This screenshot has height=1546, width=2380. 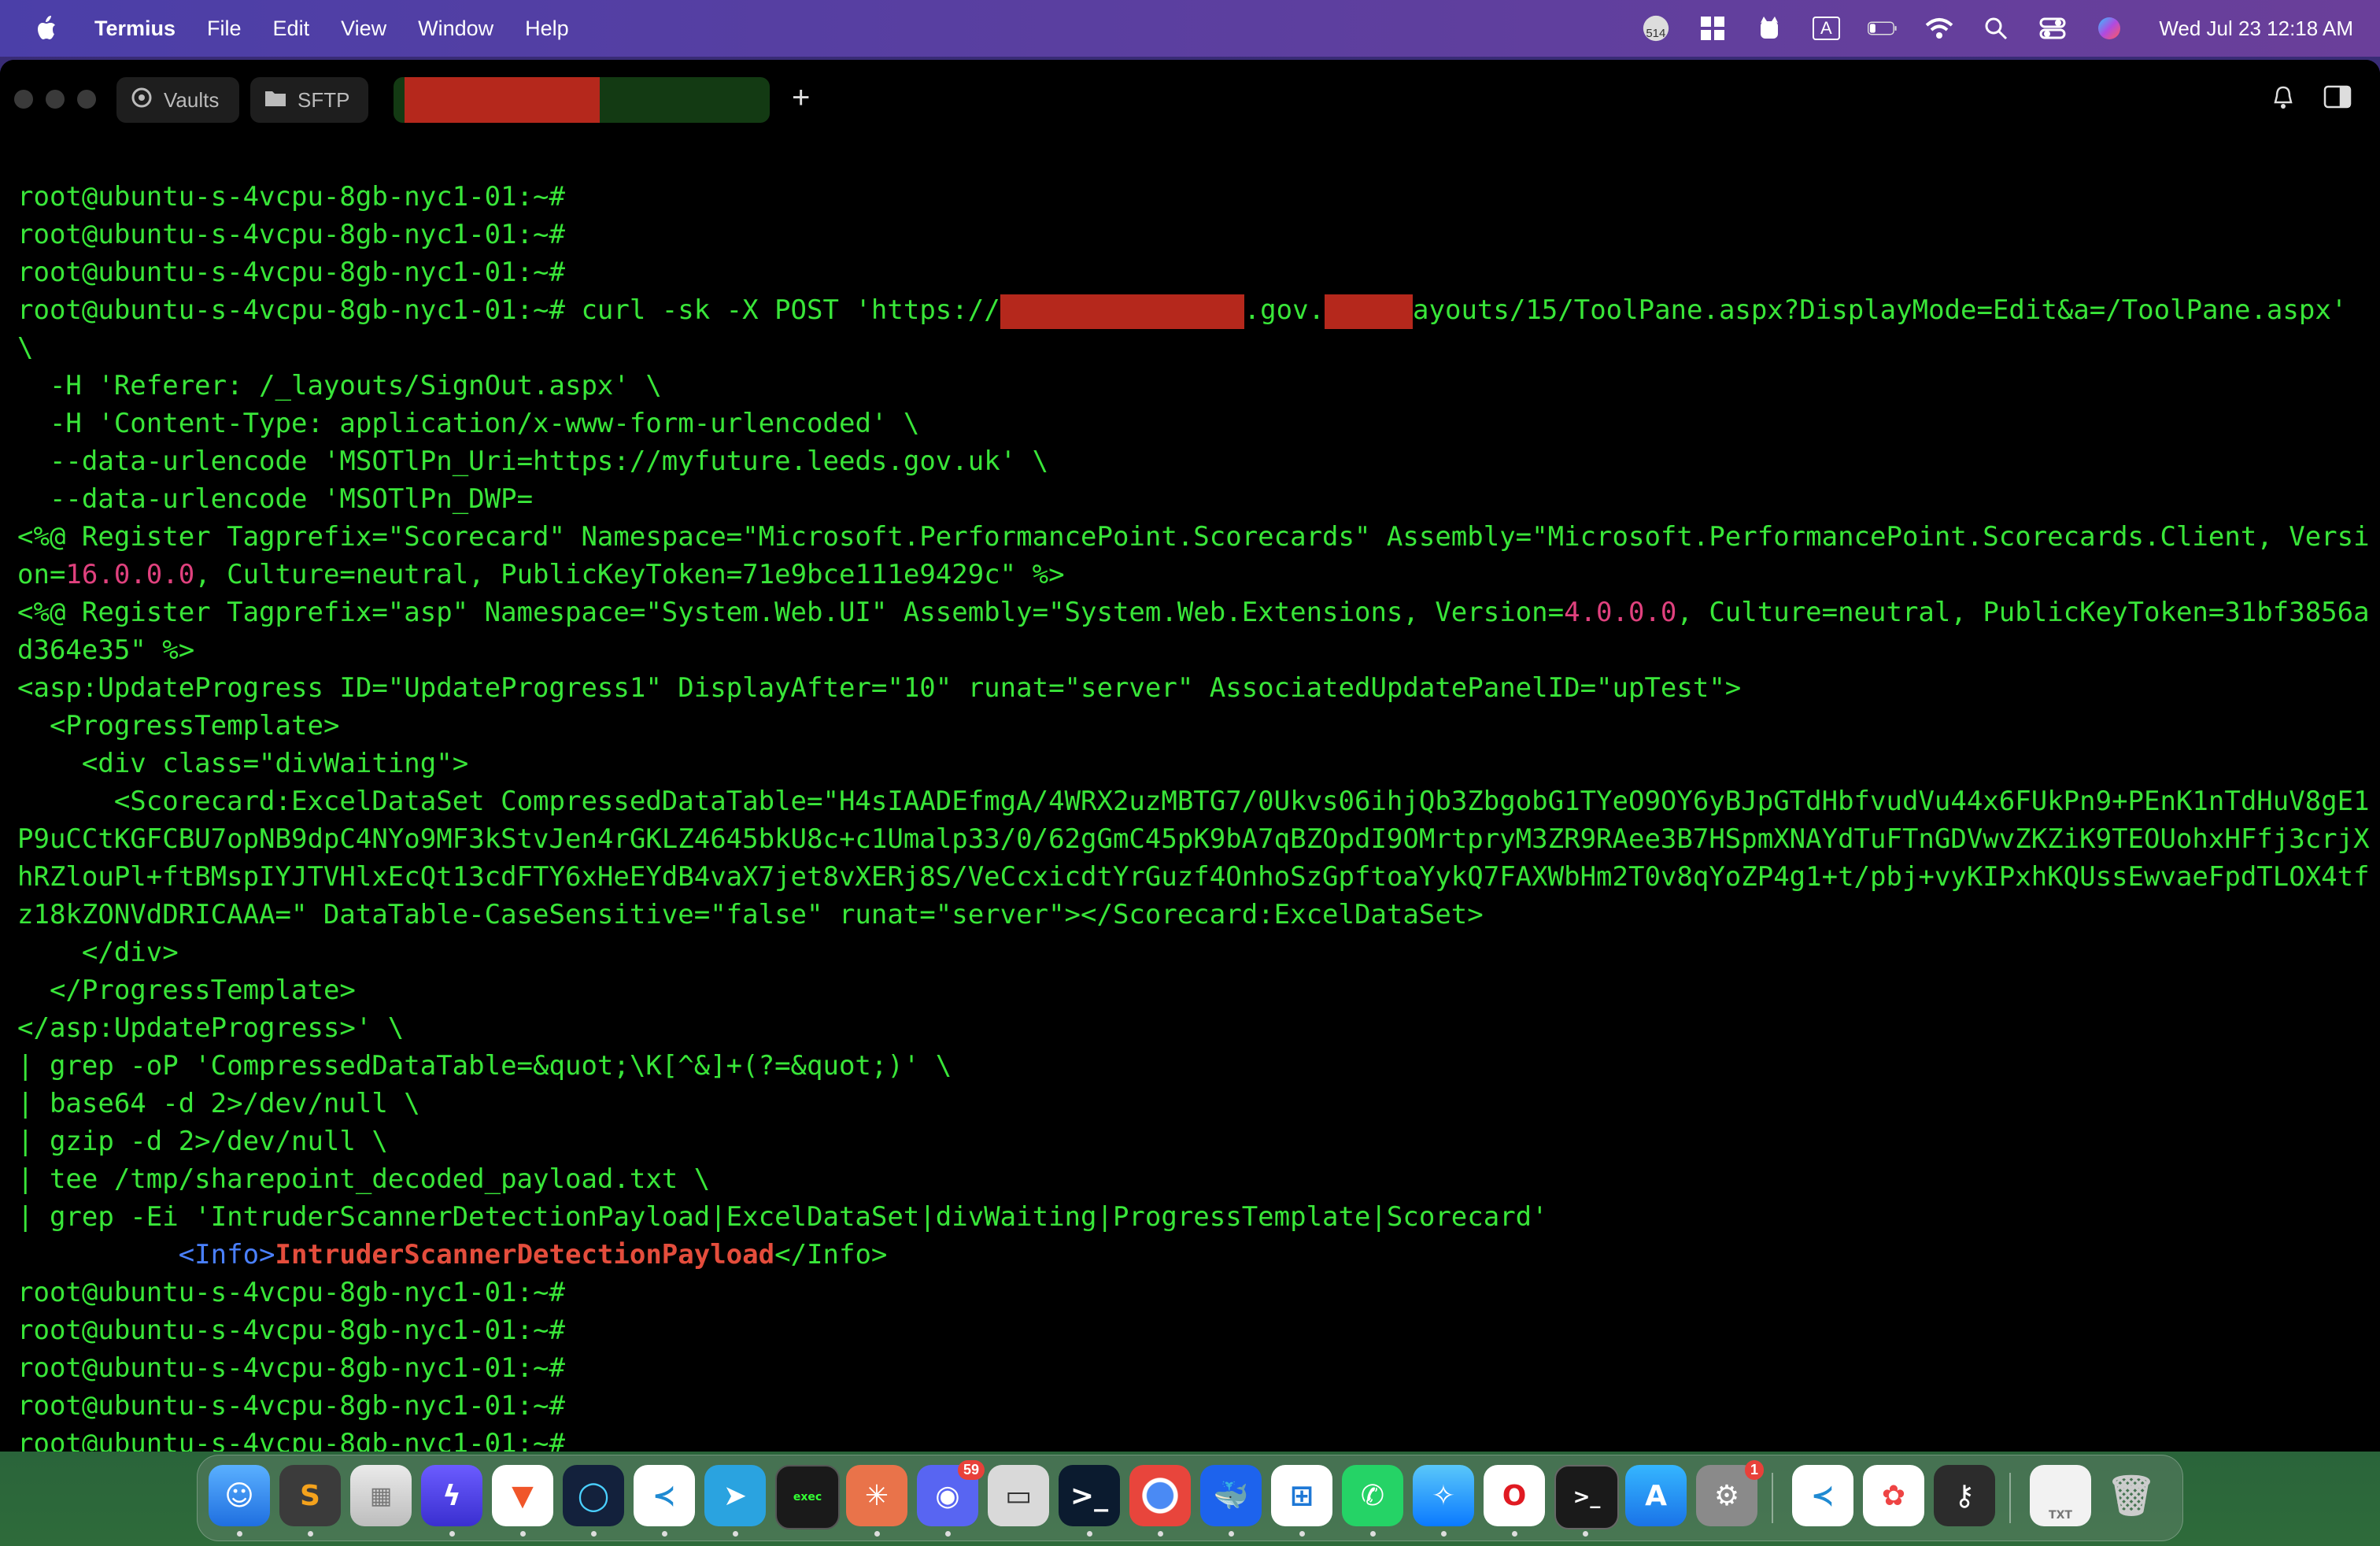 What do you see at coordinates (1586, 1497) in the screenshot?
I see `terminal-icon: >_` at bounding box center [1586, 1497].